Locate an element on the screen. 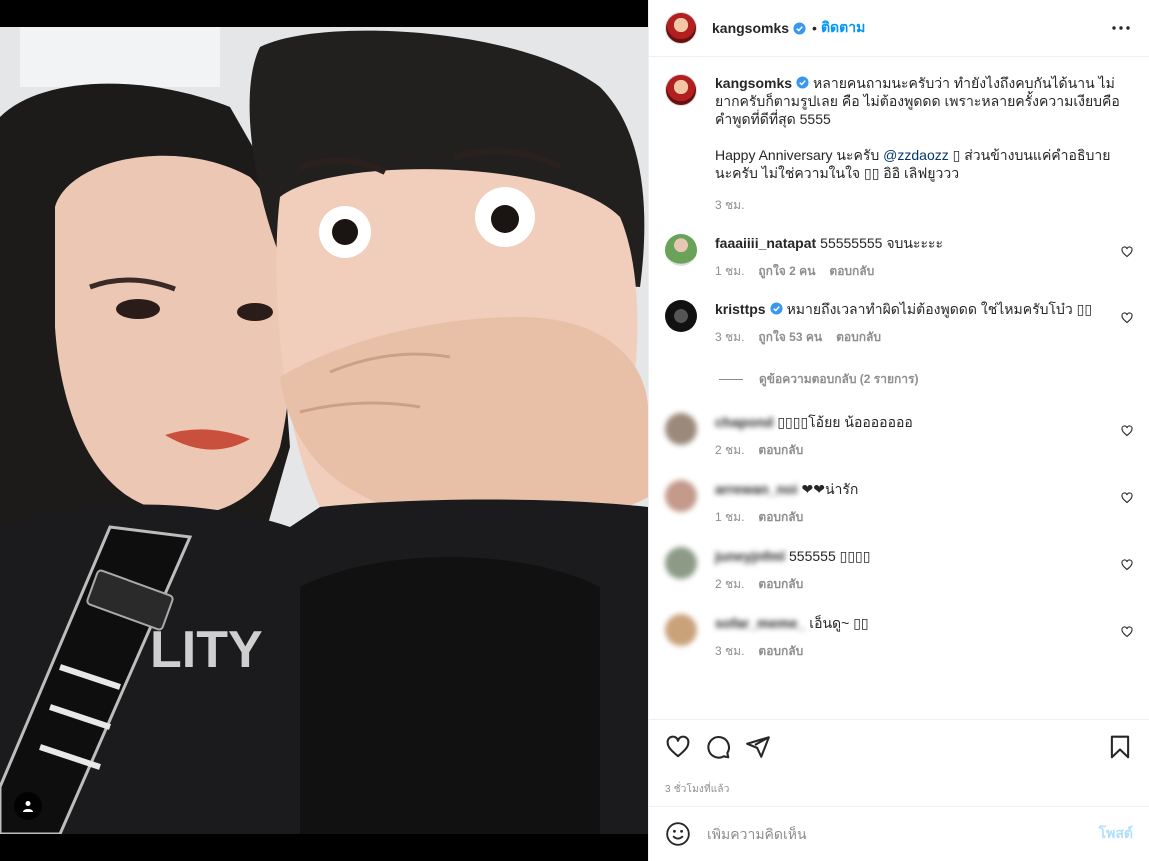 The image size is (1149, 861). post-comment-button: โพสต์ is located at coordinates (1116, 834).